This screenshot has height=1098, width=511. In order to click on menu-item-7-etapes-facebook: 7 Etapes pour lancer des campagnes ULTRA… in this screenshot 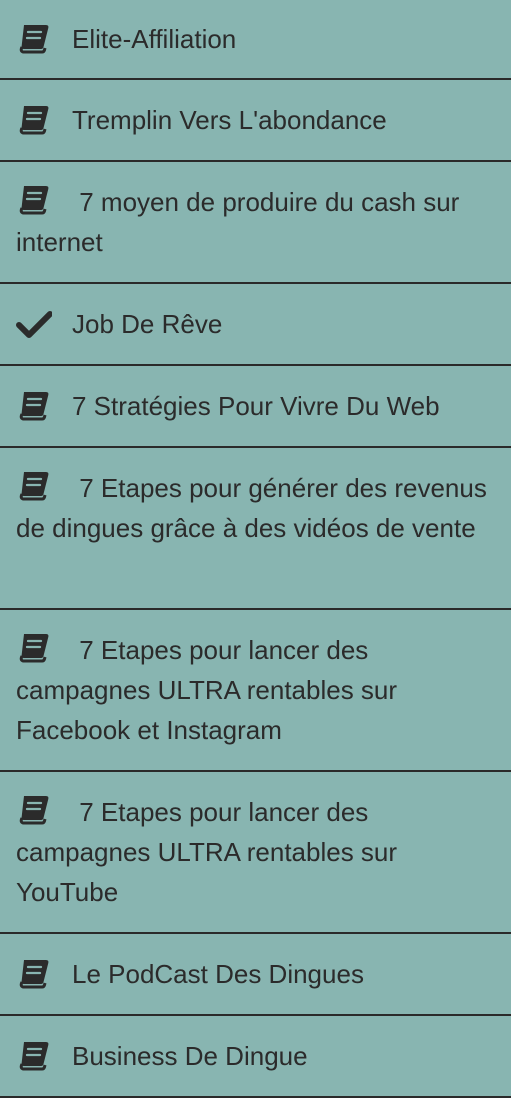, I will do `click(255, 691)`.